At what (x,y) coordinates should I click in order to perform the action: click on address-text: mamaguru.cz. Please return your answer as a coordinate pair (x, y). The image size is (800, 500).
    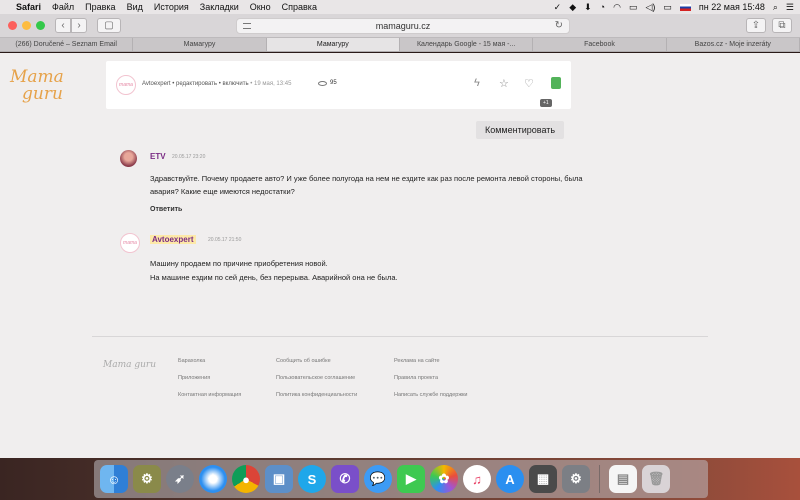
    Looking at the image, I should click on (403, 25).